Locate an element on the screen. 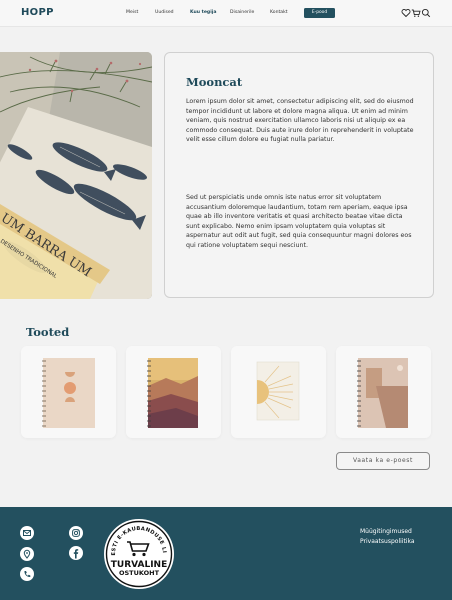 This screenshot has width=452, height=600. heart-icon is located at coordinates (406, 13).